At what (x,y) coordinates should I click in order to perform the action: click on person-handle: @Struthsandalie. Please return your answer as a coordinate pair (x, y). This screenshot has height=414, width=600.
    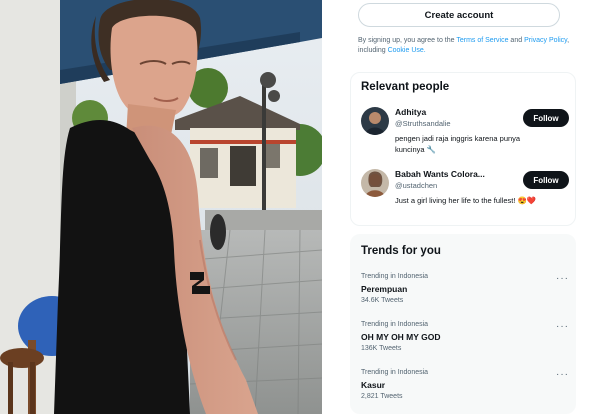
    Looking at the image, I should click on (423, 123).